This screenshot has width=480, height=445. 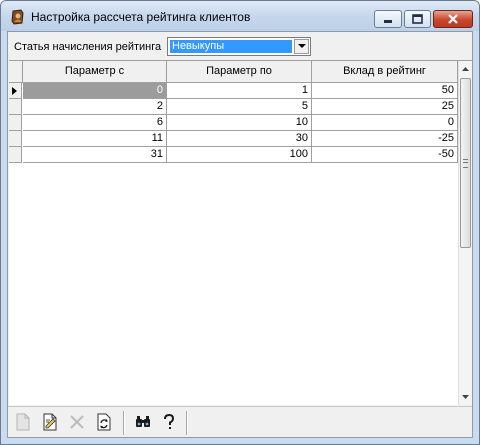 What do you see at coordinates (385, 139) in the screenshot?
I see `table-cell: -25` at bounding box center [385, 139].